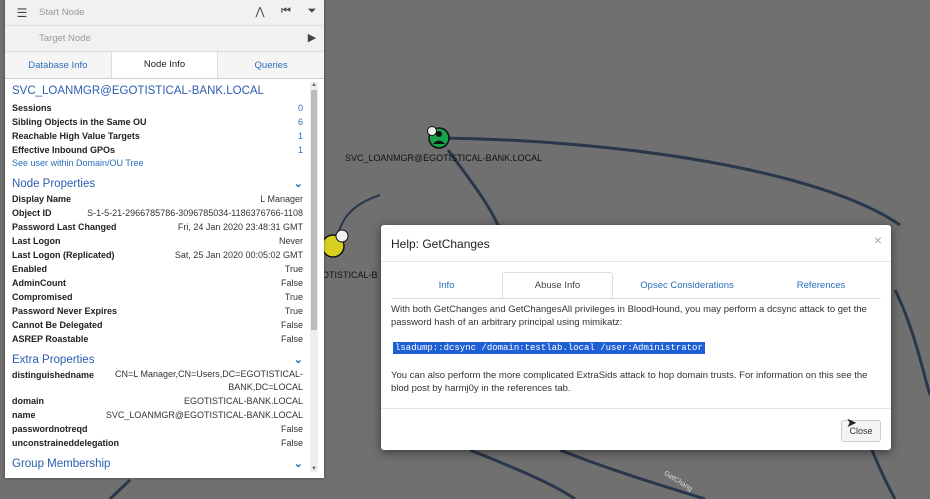 The image size is (930, 499). I want to click on section-title: Extra Properties, so click(53, 359).